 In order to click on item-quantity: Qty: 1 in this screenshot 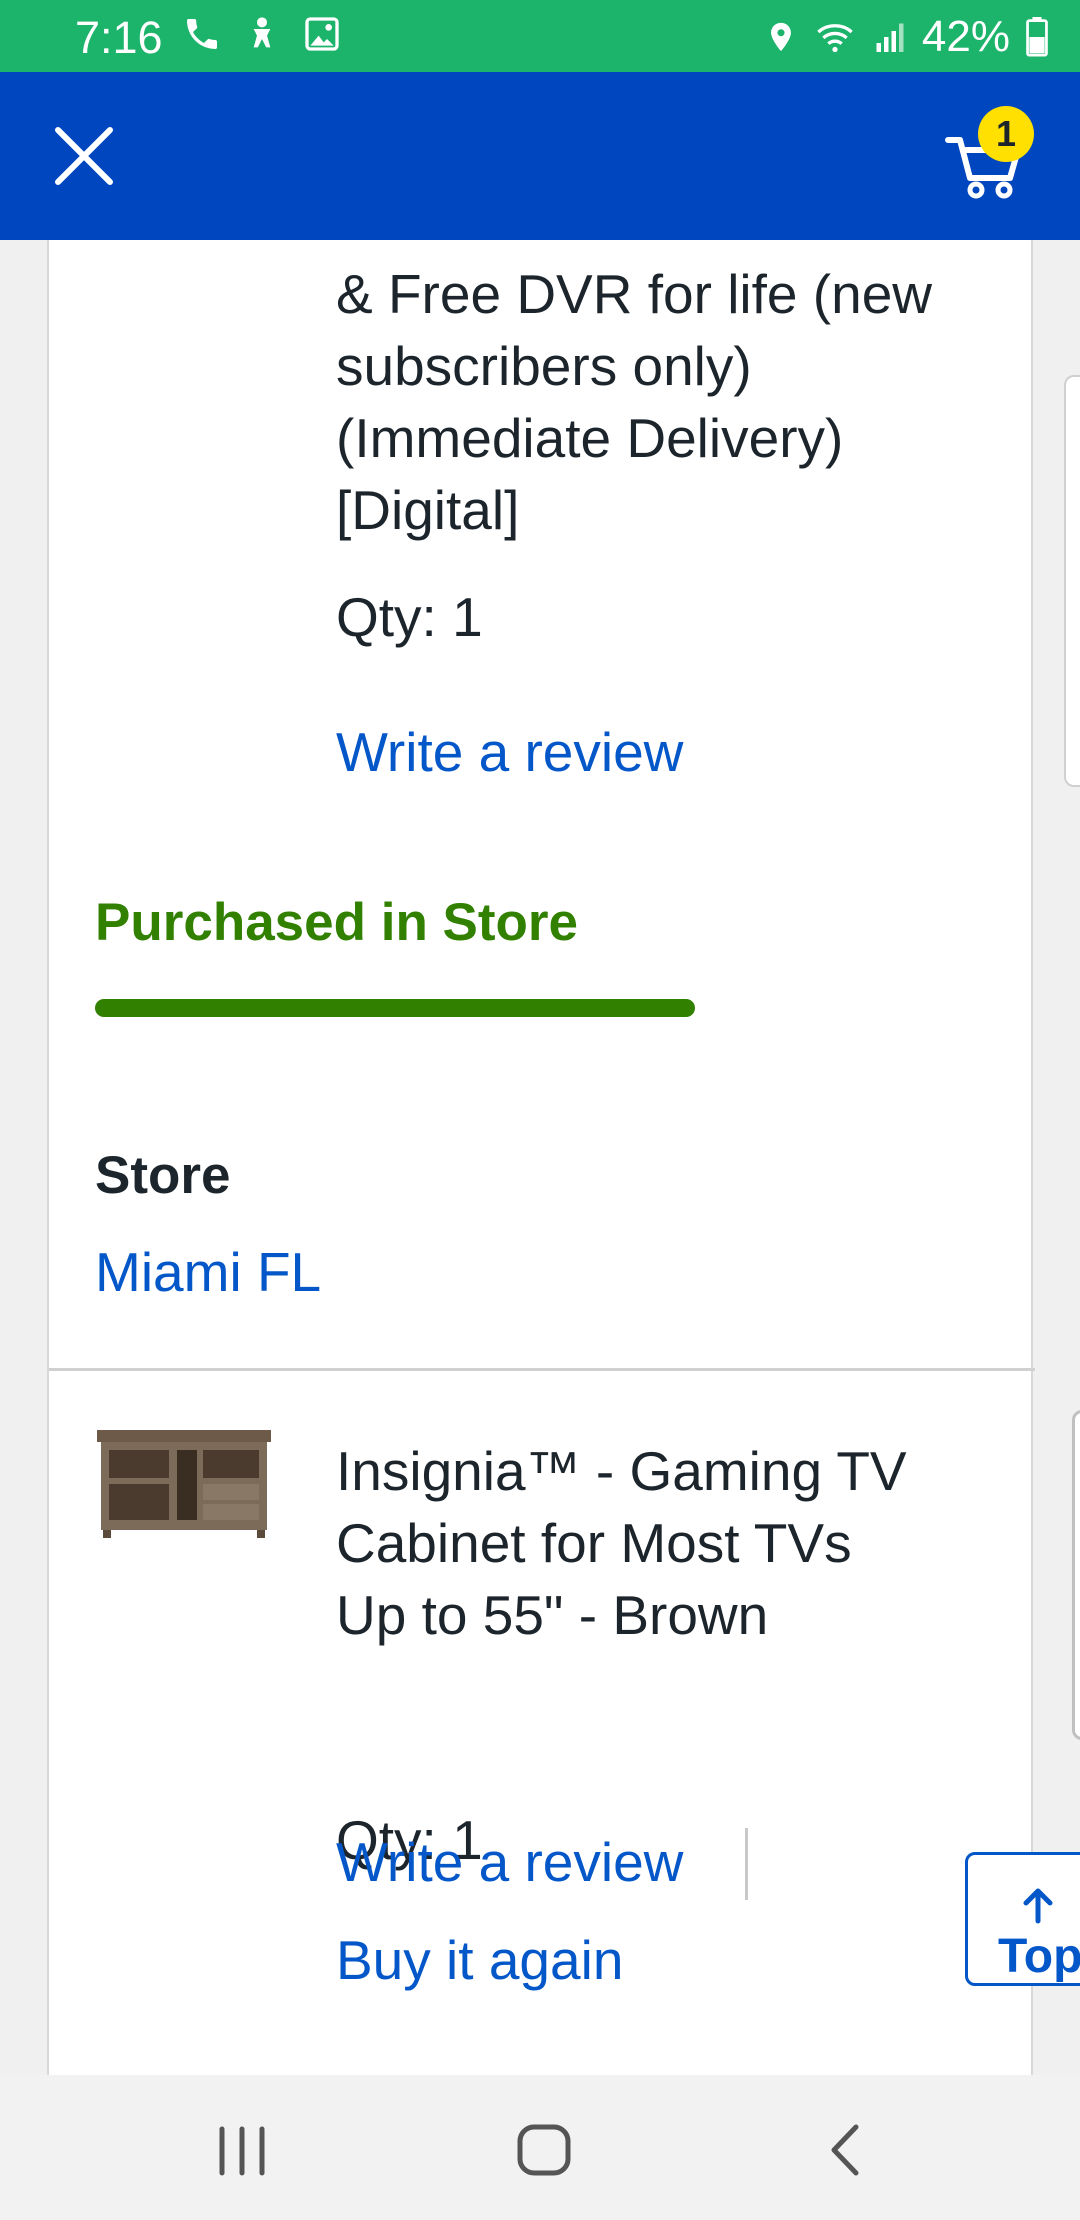, I will do `click(409, 617)`.